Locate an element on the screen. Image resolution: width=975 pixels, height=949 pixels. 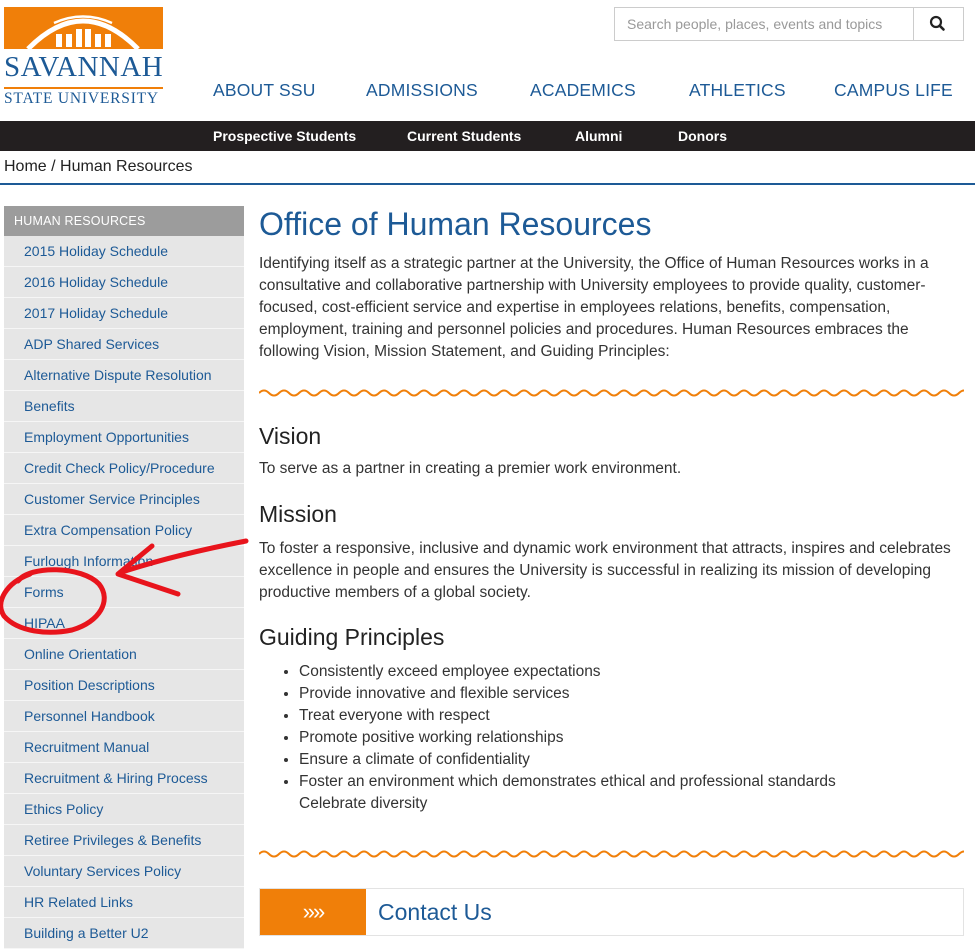
sidebar-item-forms: Forms is located at coordinates (124, 592).